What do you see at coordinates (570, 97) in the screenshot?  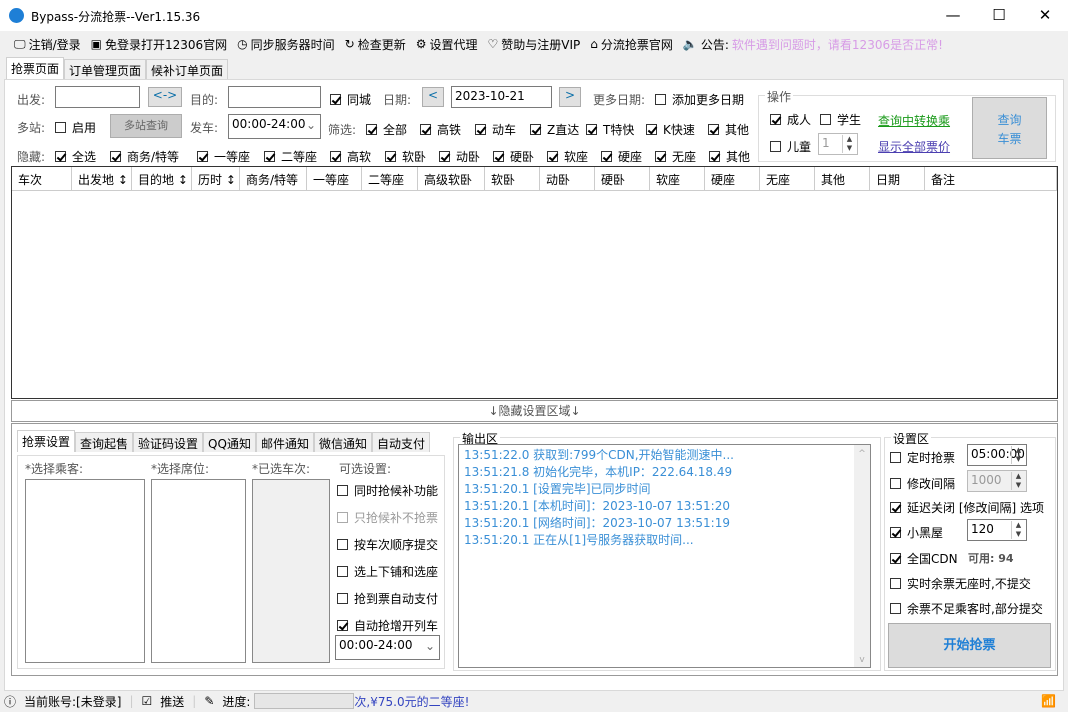 I see `next-date-button: >` at bounding box center [570, 97].